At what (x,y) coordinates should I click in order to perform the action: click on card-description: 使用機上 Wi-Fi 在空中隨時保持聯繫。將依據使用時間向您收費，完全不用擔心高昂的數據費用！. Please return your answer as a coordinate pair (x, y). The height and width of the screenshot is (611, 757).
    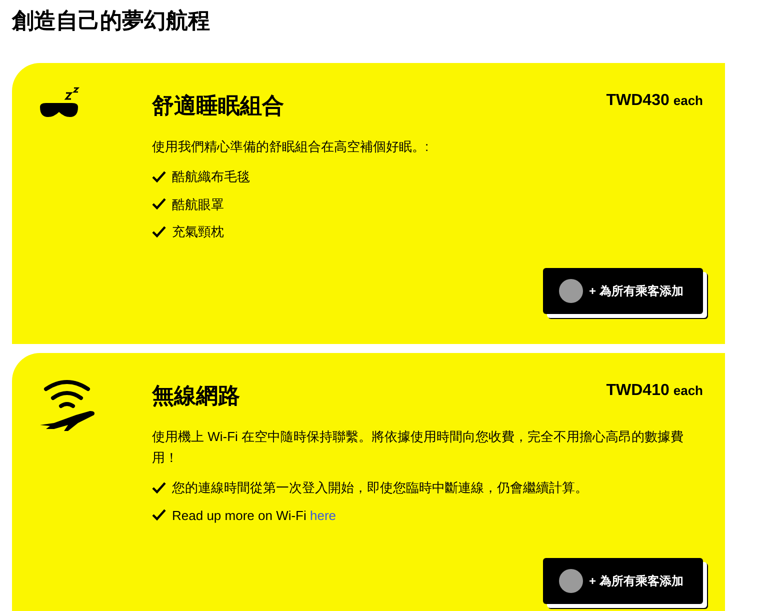
    Looking at the image, I should click on (418, 447).